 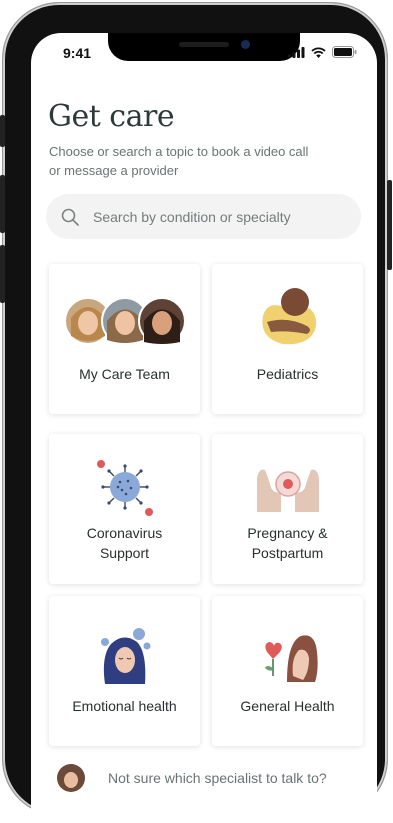 I want to click on specialist-help-row: Not sure which specialist to talk to?, so click(x=191, y=778).